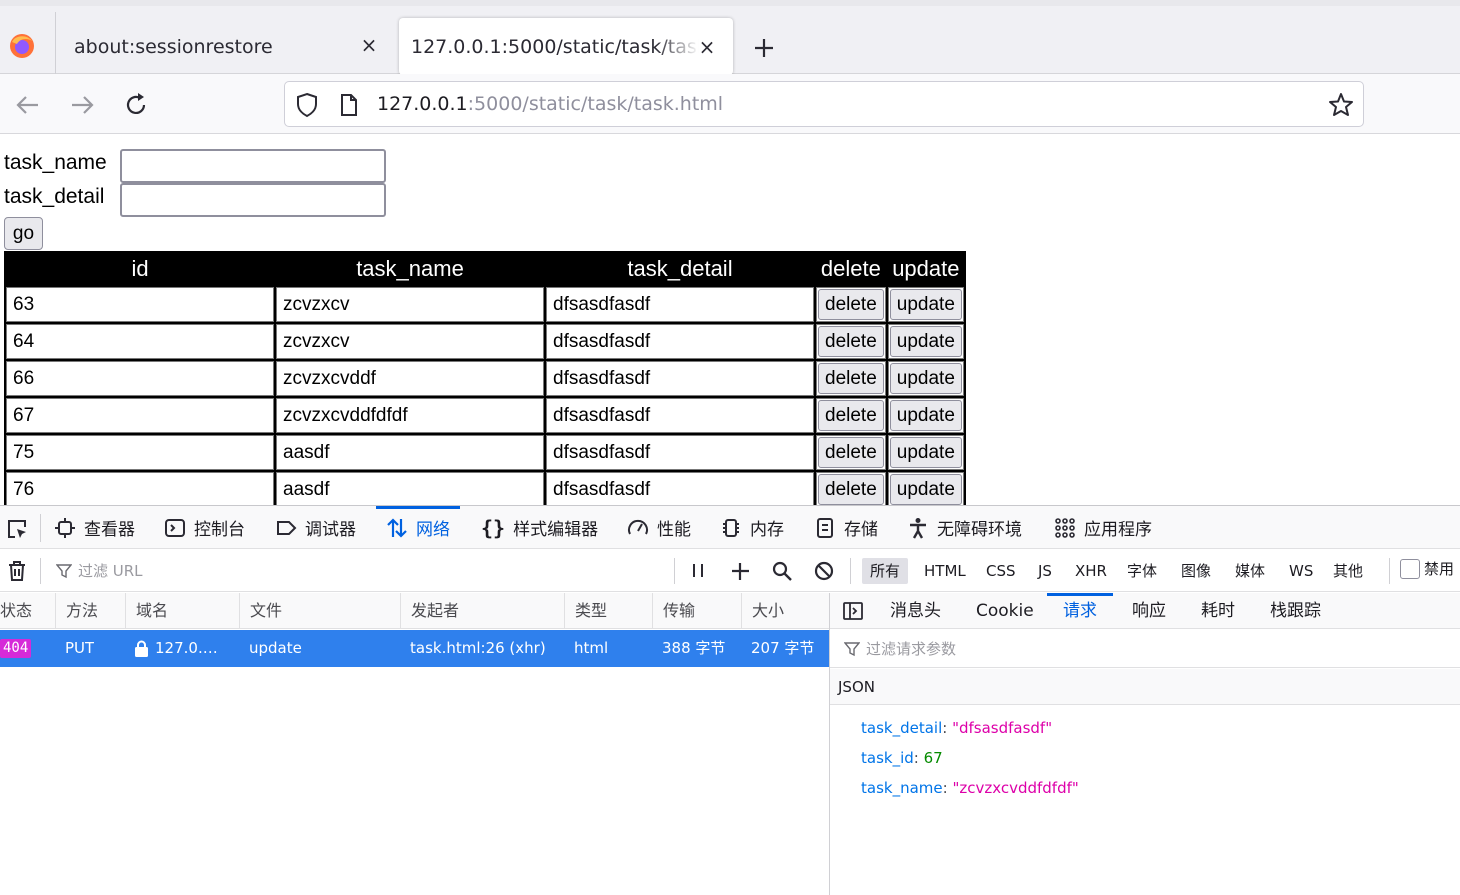 The image size is (1460, 895). What do you see at coordinates (410, 452) in the screenshot?
I see `cell-task-name: aasdf` at bounding box center [410, 452].